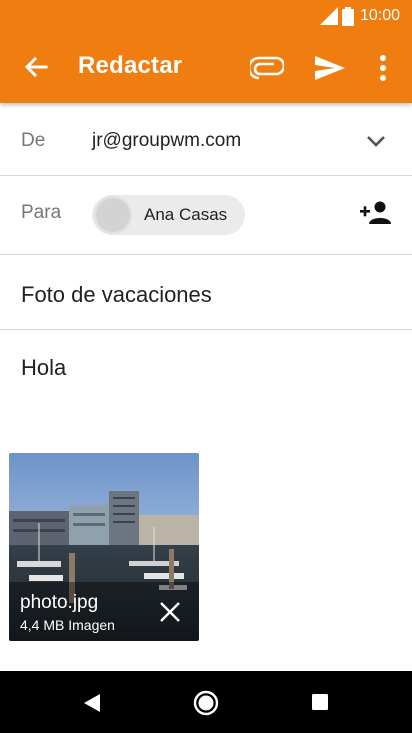 Image resolution: width=412 pixels, height=733 pixels. What do you see at coordinates (383, 68) in the screenshot?
I see `more-vert-icon` at bounding box center [383, 68].